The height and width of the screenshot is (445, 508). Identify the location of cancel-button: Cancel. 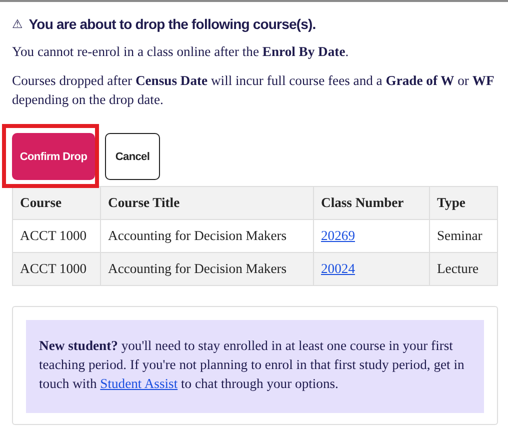
(132, 156).